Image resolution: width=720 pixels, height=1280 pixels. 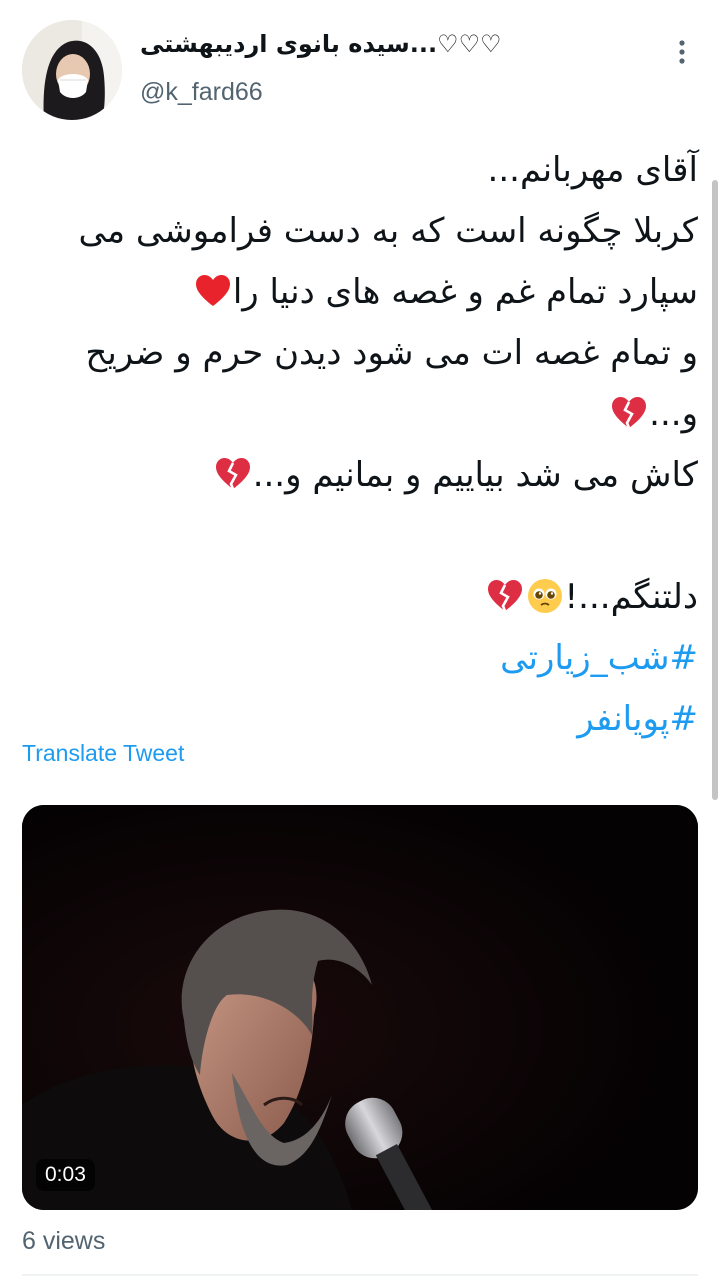 What do you see at coordinates (360, 292) in the screenshot?
I see `tweet-line: سپارد تمام غم و غصه های دنیا را` at bounding box center [360, 292].